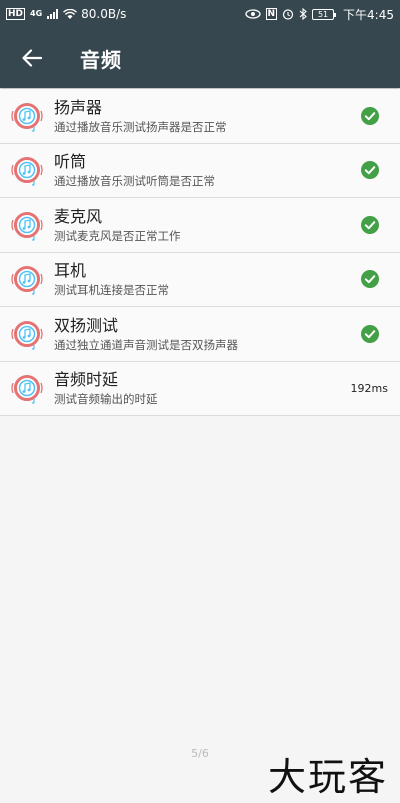 The width and height of the screenshot is (400, 803). What do you see at coordinates (200, 58) in the screenshot?
I see `app-bar: 音频` at bounding box center [200, 58].